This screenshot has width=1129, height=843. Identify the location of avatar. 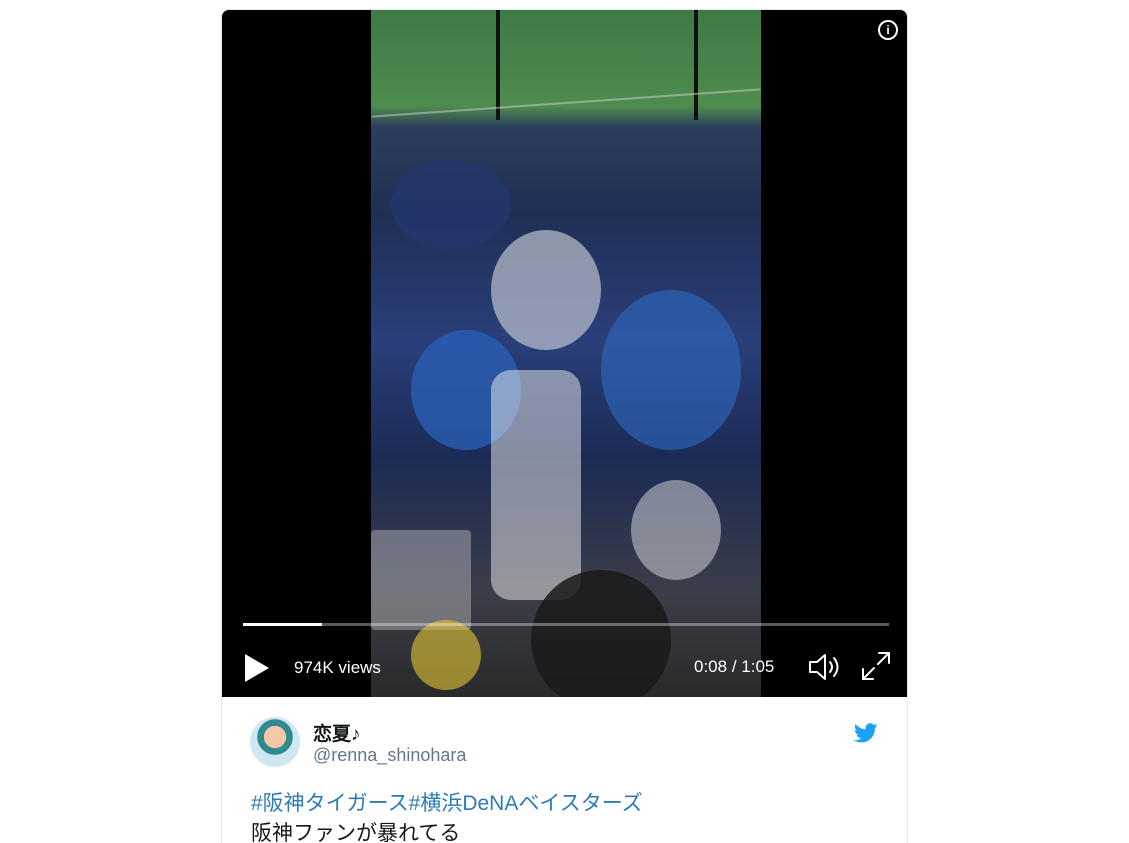
(275, 742).